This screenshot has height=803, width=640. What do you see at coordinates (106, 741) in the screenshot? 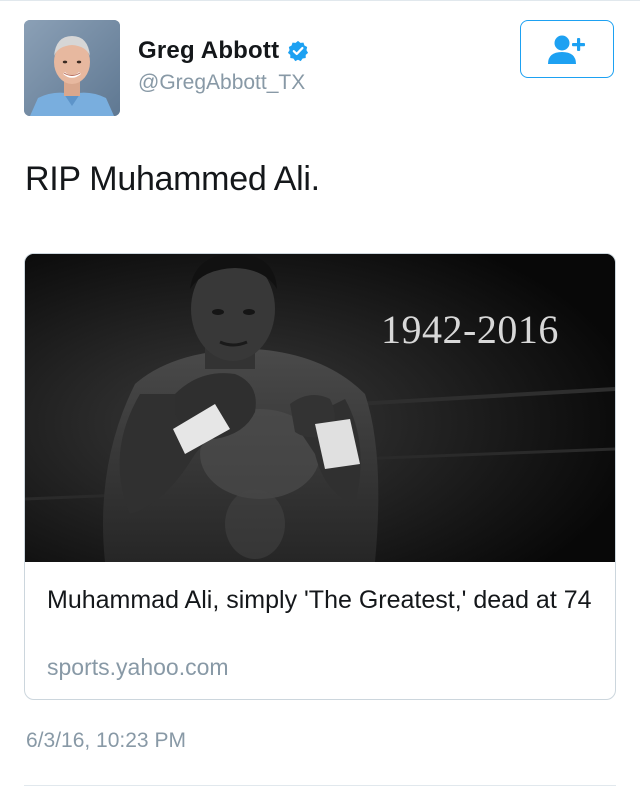
I see `timestamp: 6/3/16, 10:23 PM` at bounding box center [106, 741].